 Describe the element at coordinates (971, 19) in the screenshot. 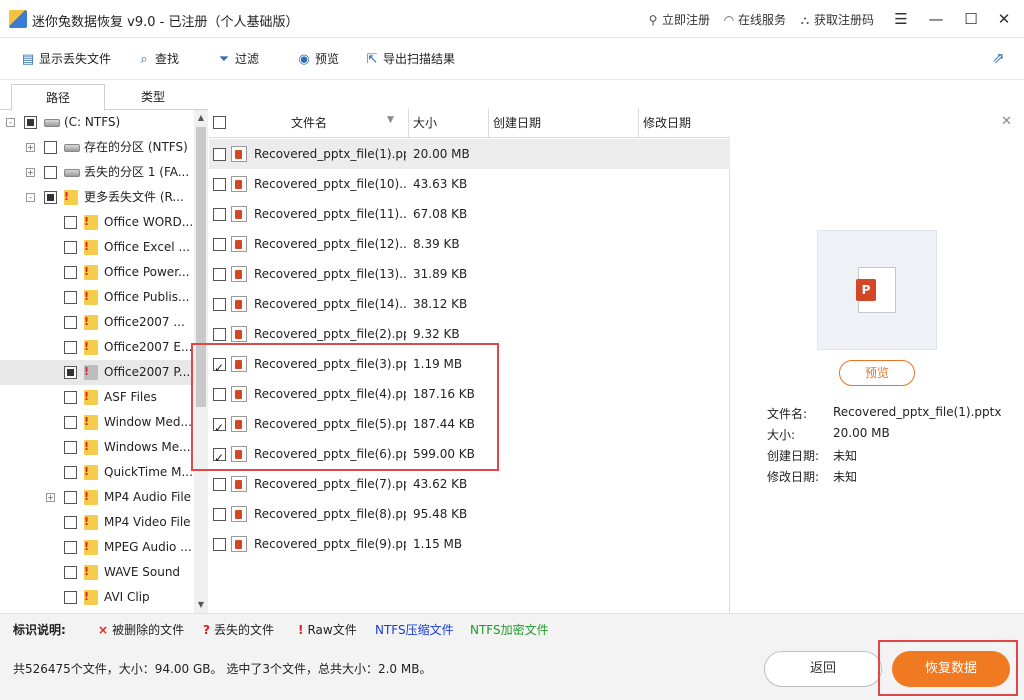

I see `maximize-button: ☐` at that location.